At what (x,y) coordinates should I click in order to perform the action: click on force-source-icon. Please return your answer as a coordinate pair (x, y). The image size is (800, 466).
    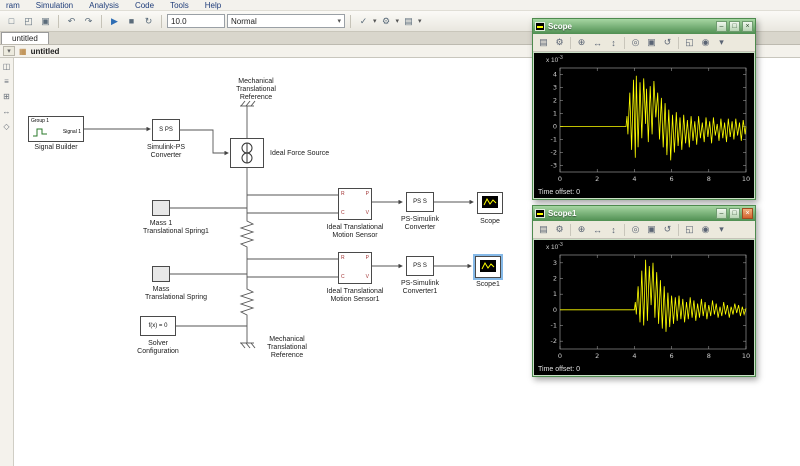
    Looking at the image, I should click on (247, 153).